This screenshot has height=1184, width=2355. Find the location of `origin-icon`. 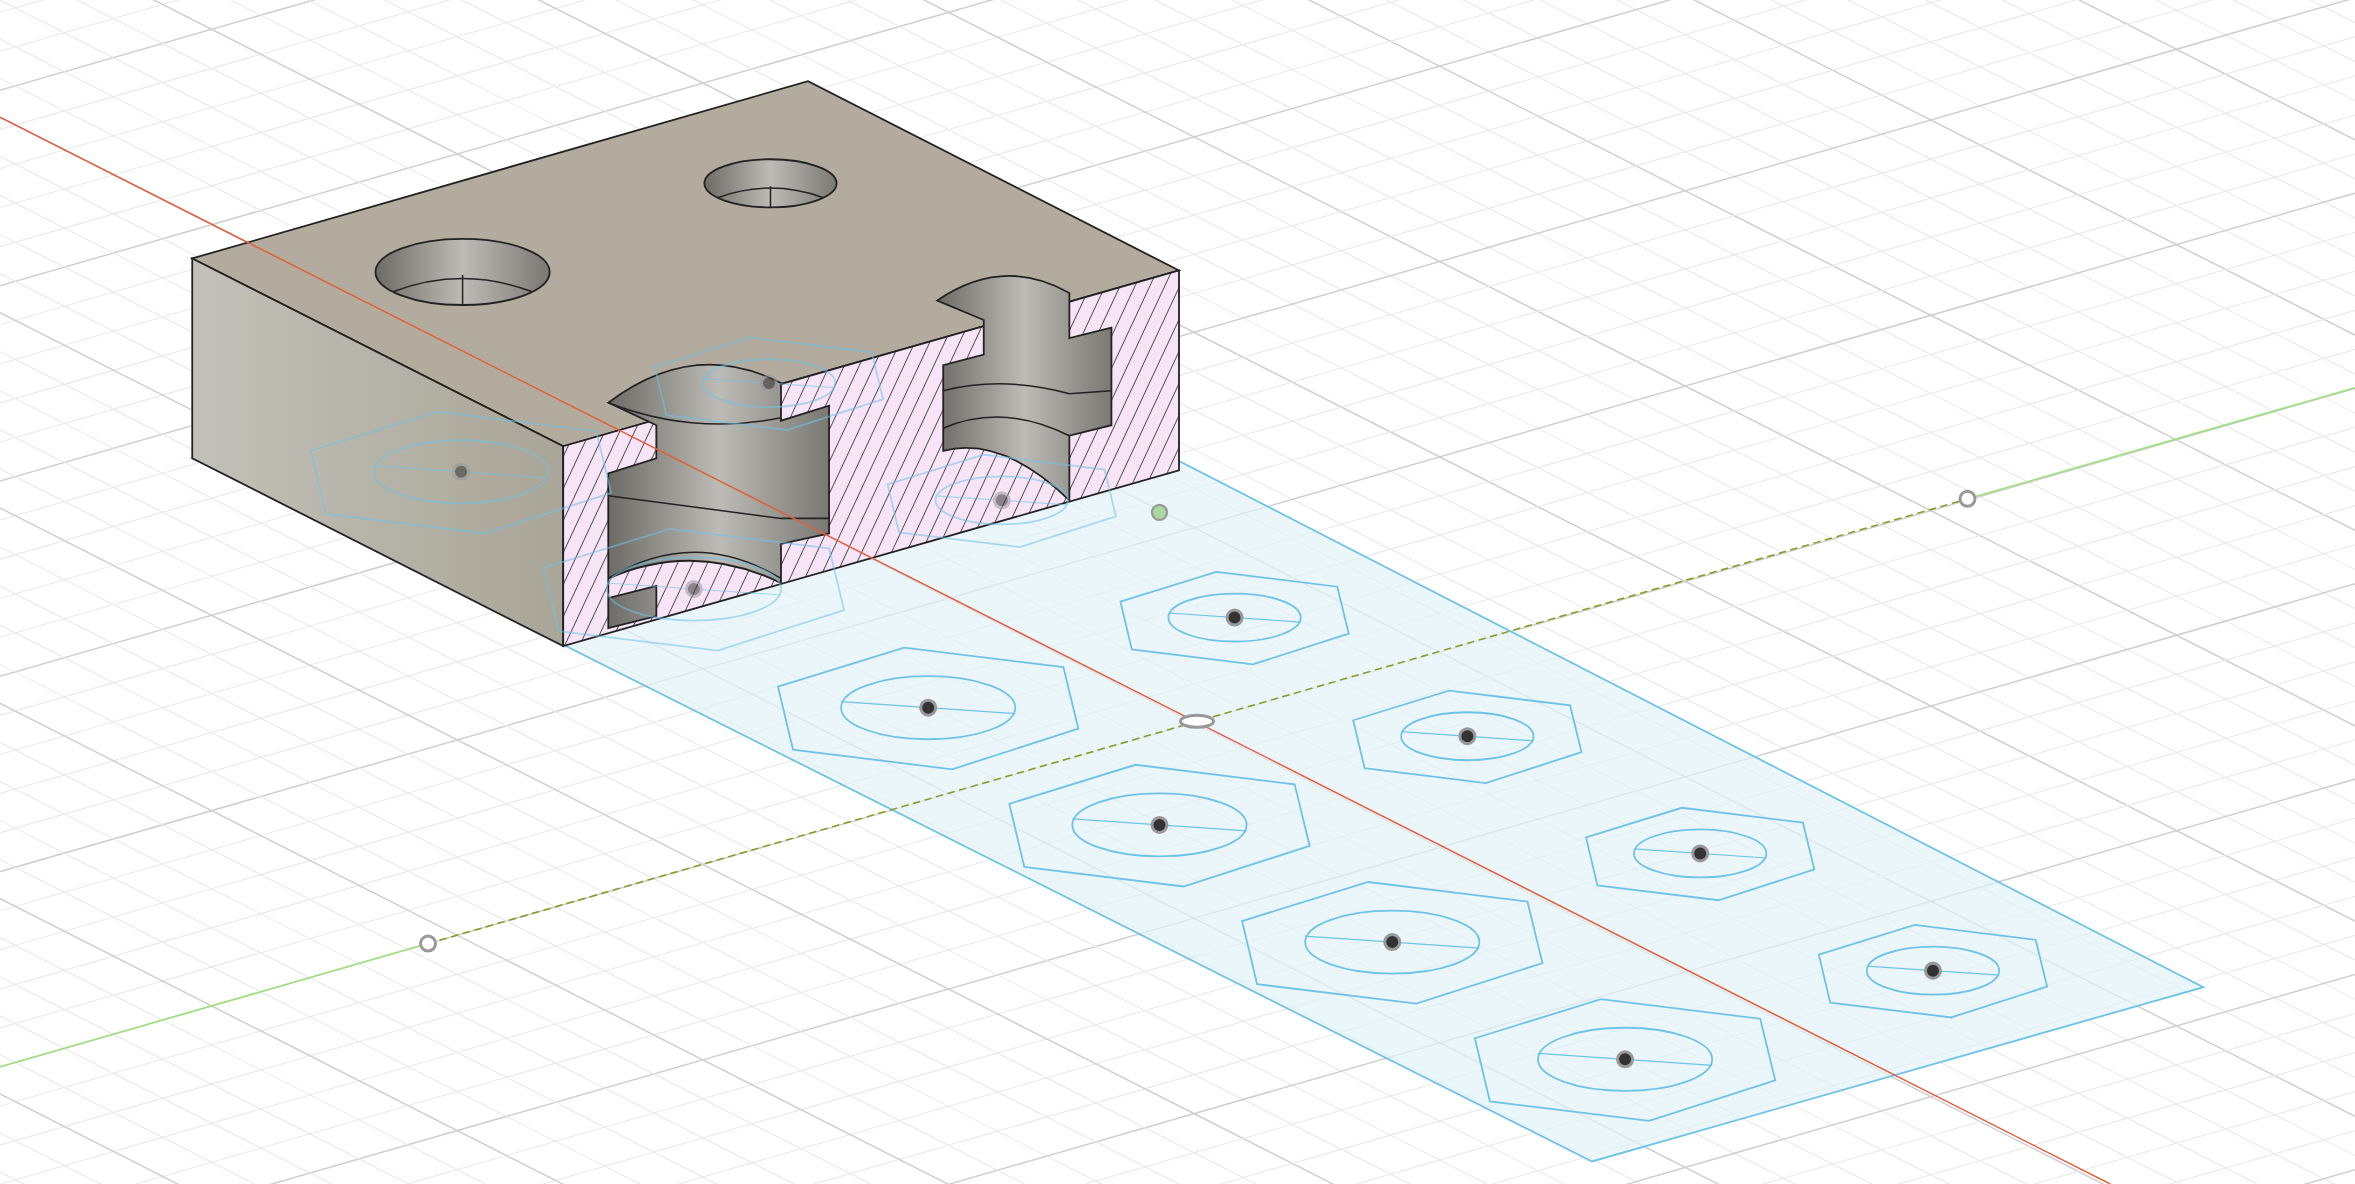

origin-icon is located at coordinates (1197, 721).